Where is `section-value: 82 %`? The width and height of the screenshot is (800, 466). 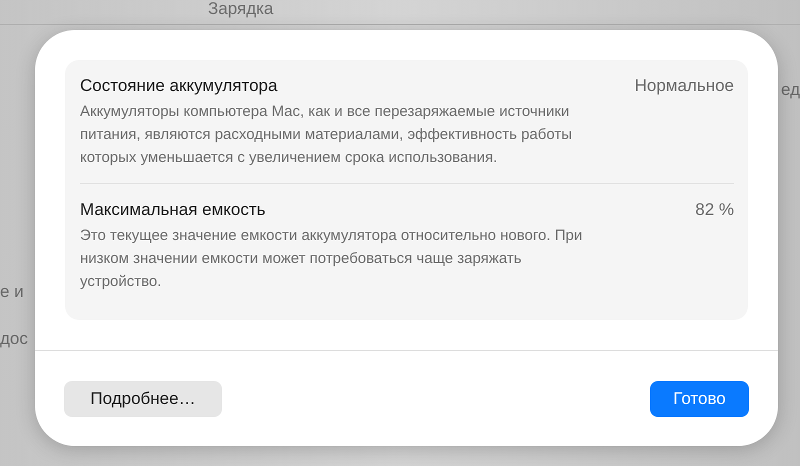
section-value: 82 % is located at coordinates (714, 210).